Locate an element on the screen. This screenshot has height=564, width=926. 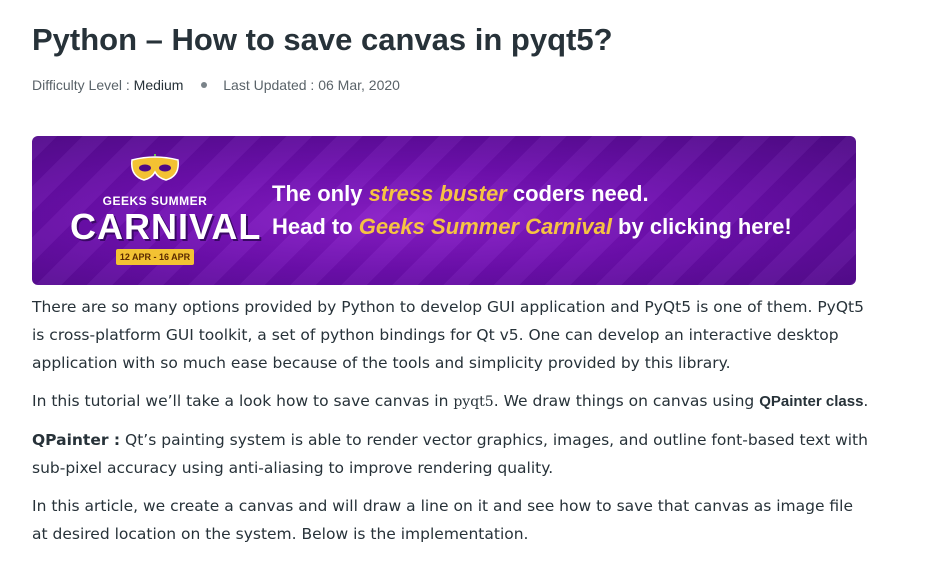
carnival-mask-icon is located at coordinates (155, 167).